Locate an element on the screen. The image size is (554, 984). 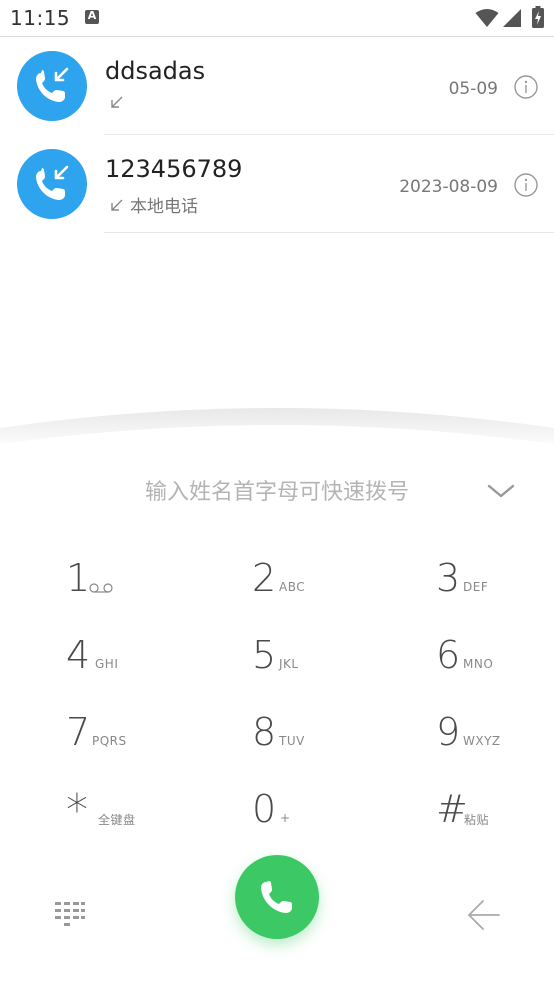
key-letters: JKL is located at coordinates (289, 664).